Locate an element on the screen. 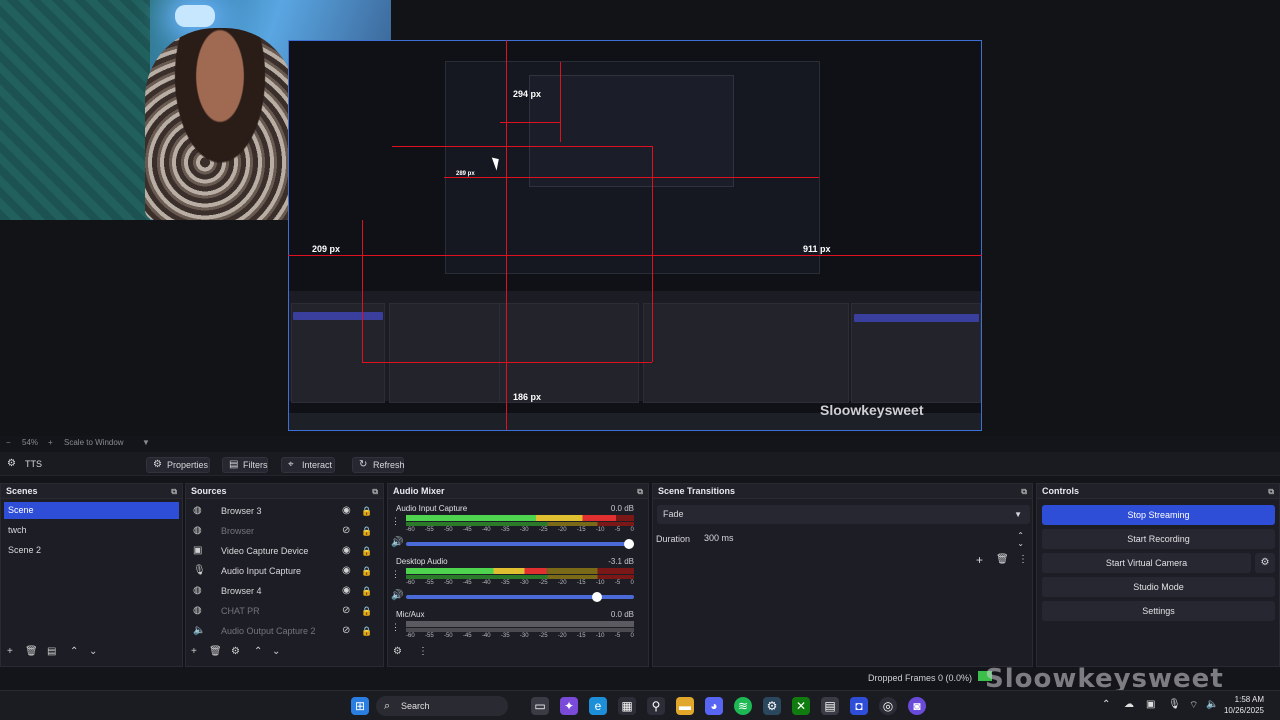 This screenshot has height=720, width=1280. interact-button: ⌖ Interact is located at coordinates (308, 465).